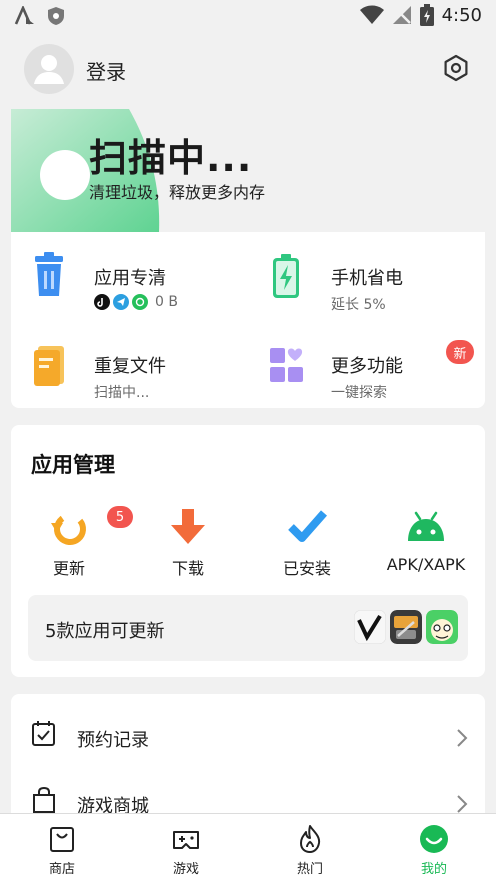 The height and width of the screenshot is (881, 496). I want to click on user-icon, so click(49, 69).